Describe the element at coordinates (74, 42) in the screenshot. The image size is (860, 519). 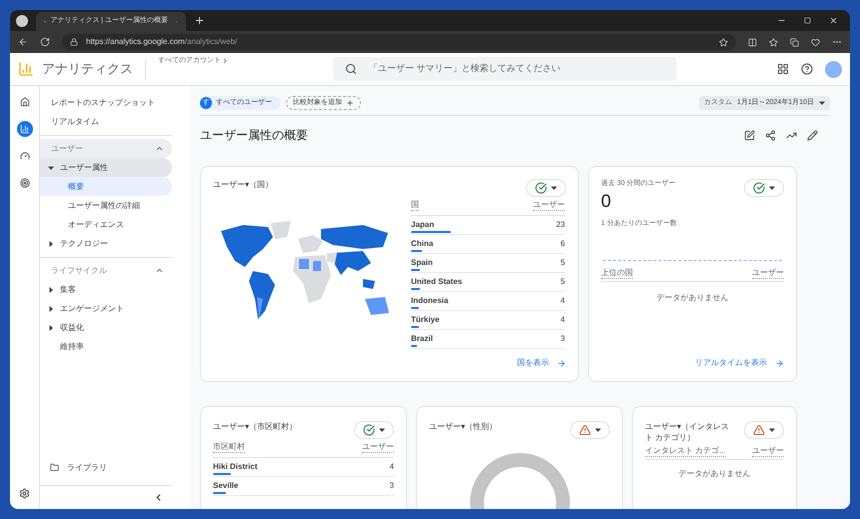
I see `lock-icon` at that location.